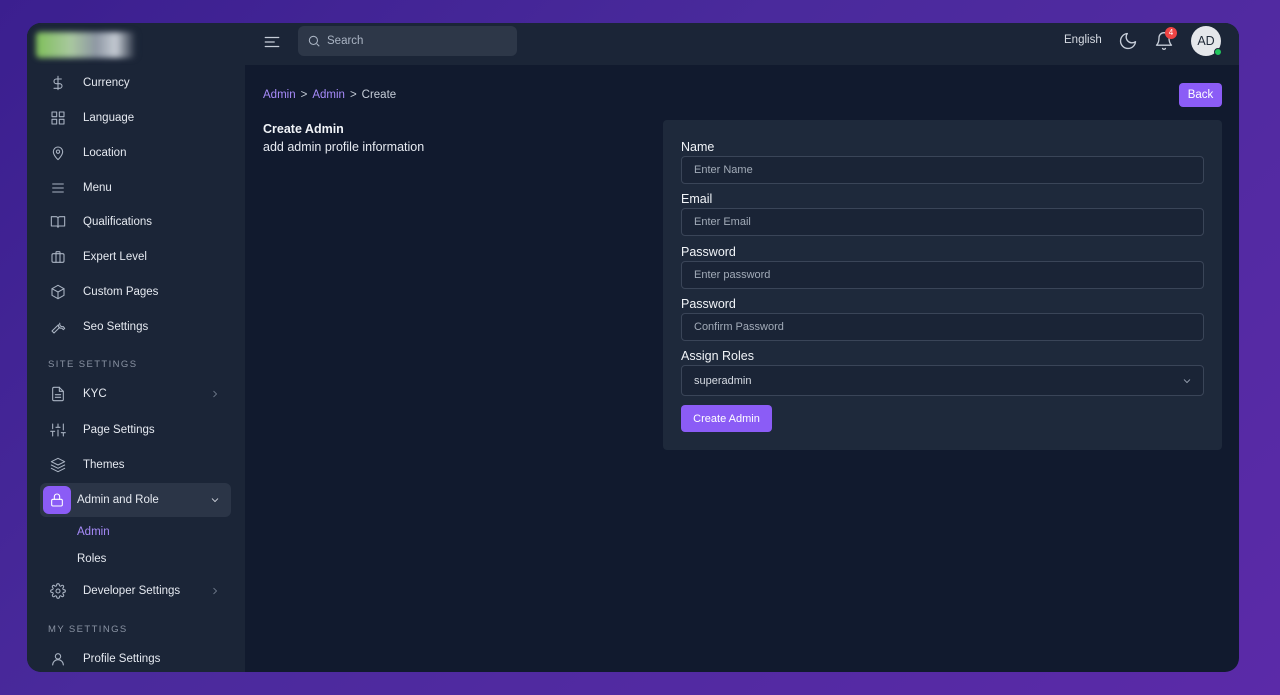 The width and height of the screenshot is (1280, 695). Describe the element at coordinates (122, 659) in the screenshot. I see `sidebar-item-label: Profile Settings` at that location.